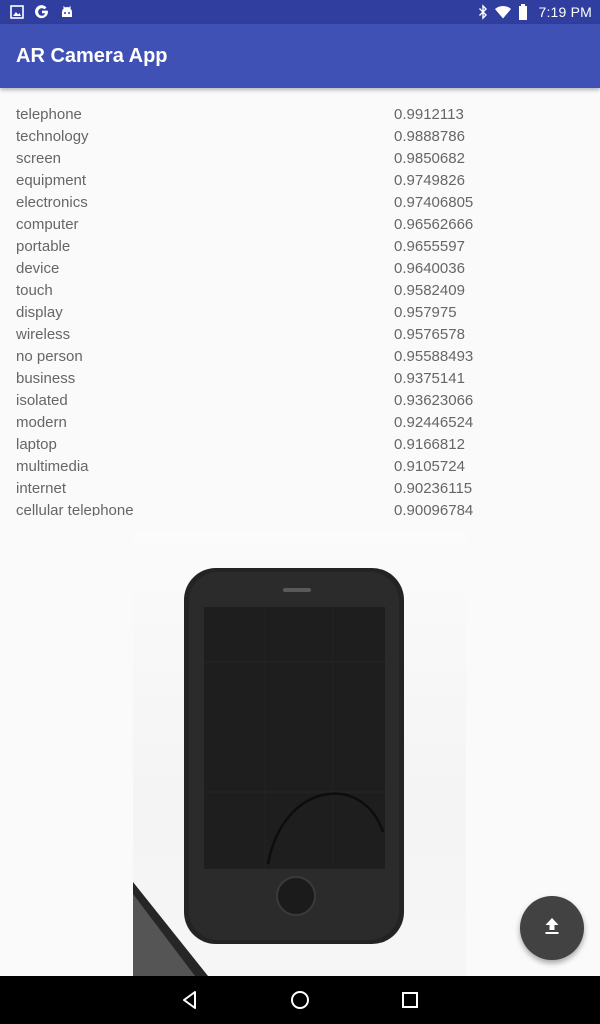 Image resolution: width=600 pixels, height=1024 pixels. What do you see at coordinates (300, 159) in the screenshot?
I see `result-row: screen 0.9850682` at bounding box center [300, 159].